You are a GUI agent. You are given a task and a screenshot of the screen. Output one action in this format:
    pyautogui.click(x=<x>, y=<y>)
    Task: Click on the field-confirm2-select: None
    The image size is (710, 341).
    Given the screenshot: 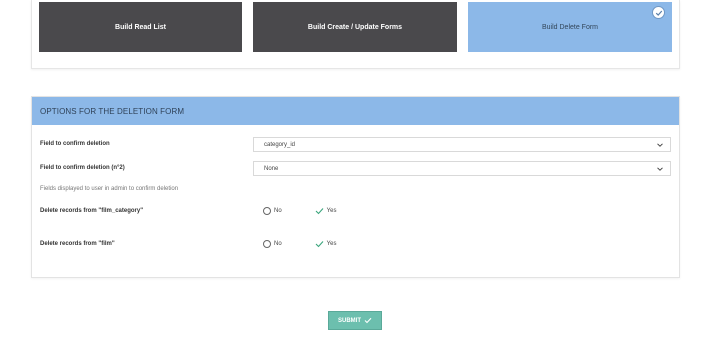 What is the action you would take?
    pyautogui.click(x=462, y=168)
    